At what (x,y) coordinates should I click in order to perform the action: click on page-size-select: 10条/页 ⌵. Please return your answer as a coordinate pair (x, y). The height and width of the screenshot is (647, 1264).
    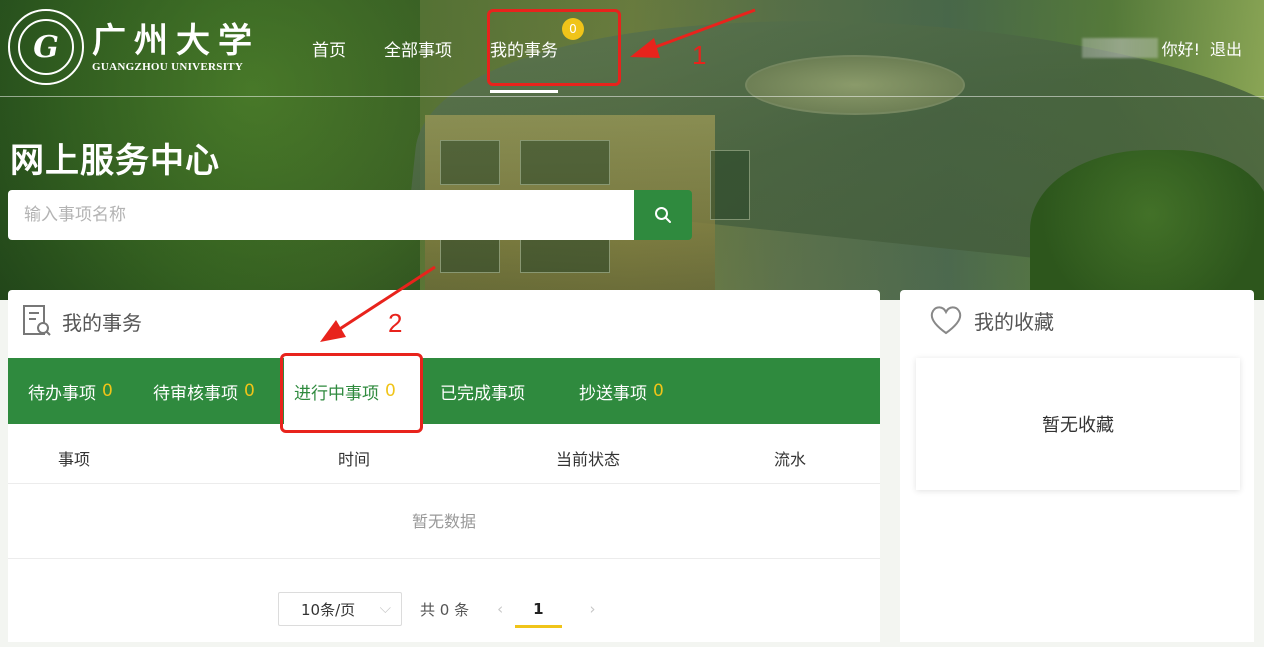
    Looking at the image, I should click on (340, 609).